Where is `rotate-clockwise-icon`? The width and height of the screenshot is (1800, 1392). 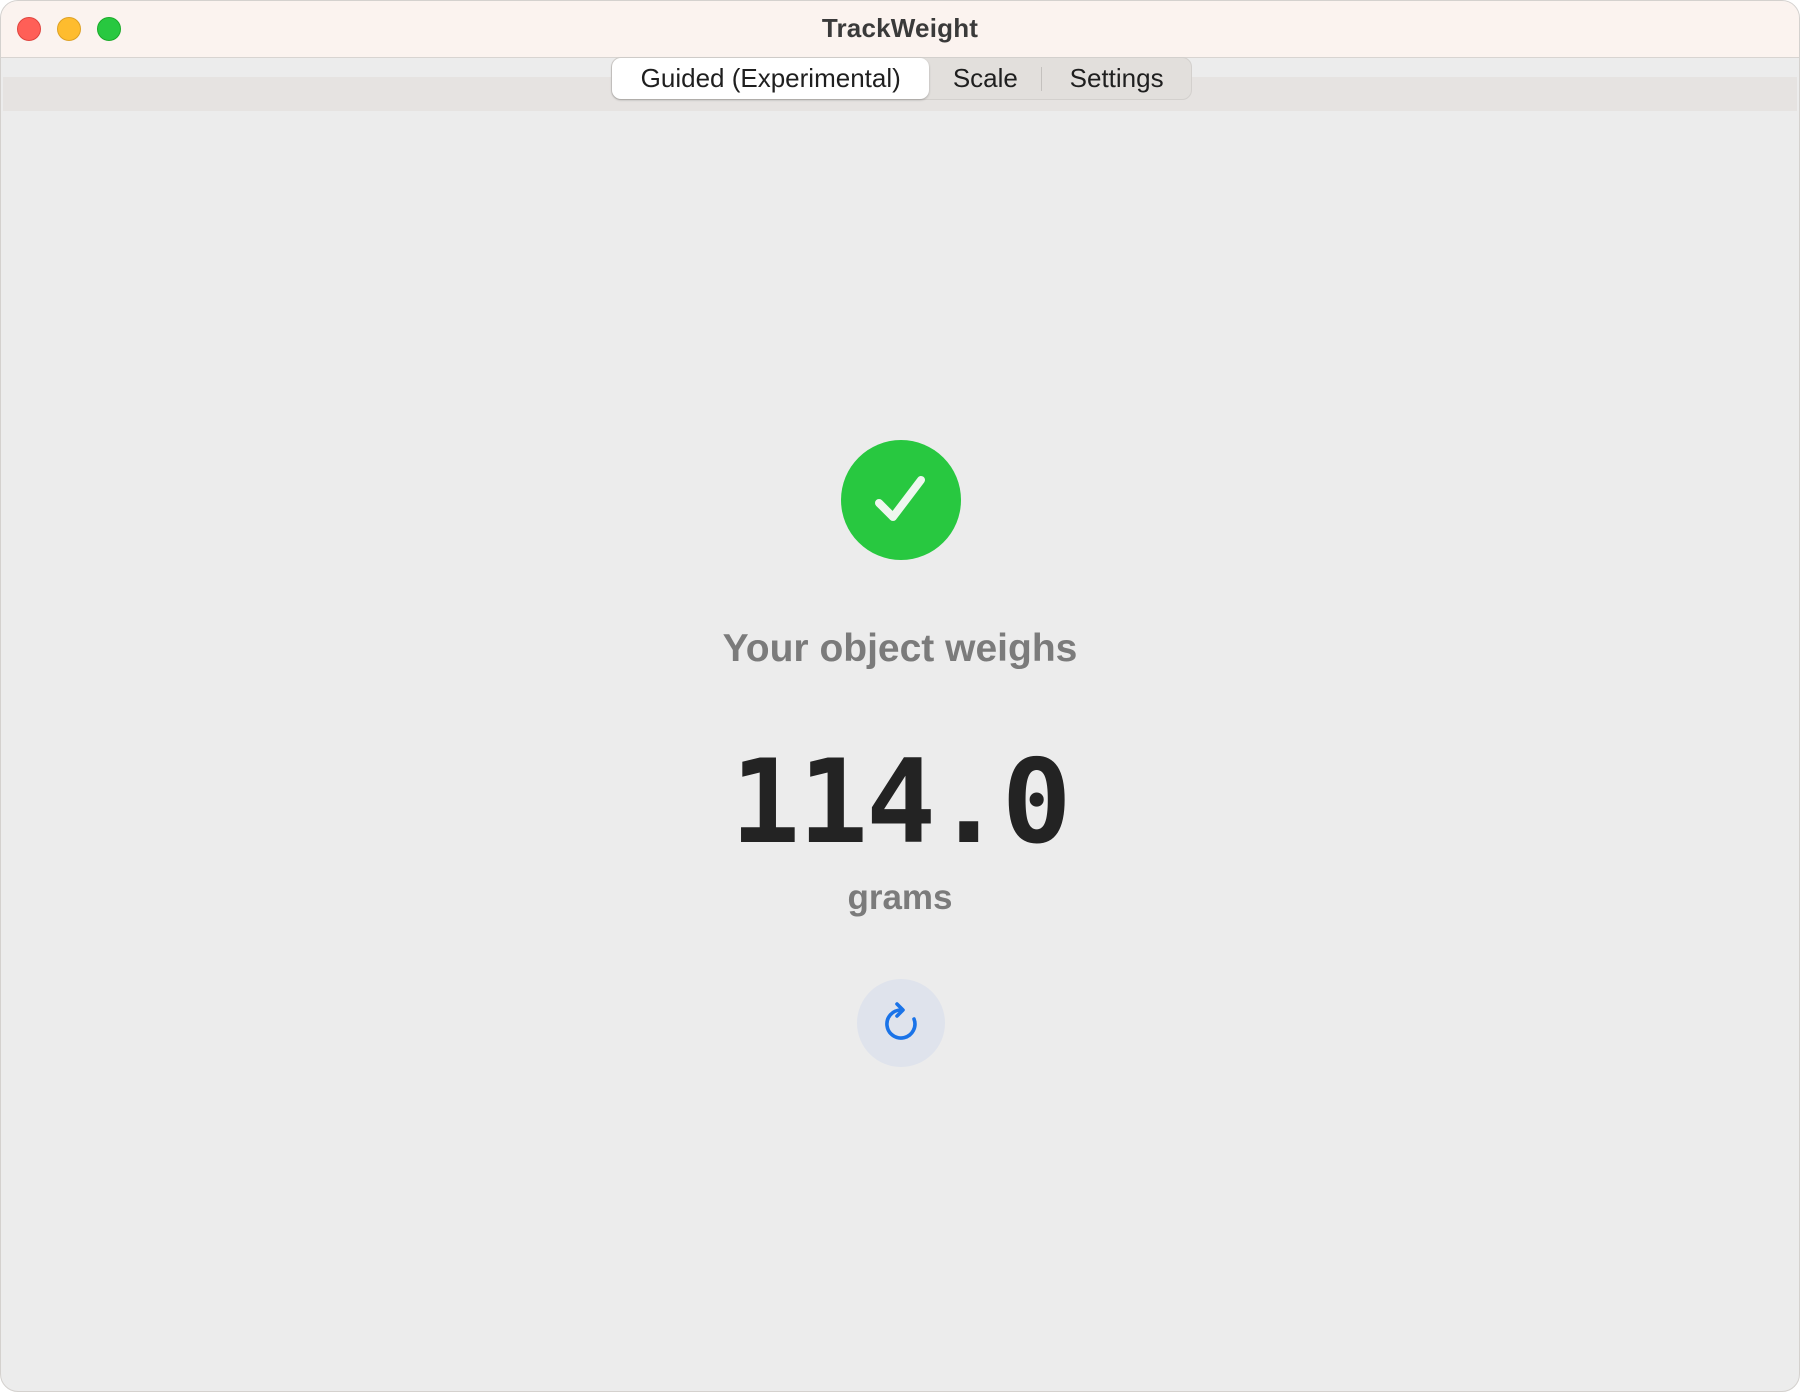
rotate-clockwise-icon is located at coordinates (901, 1021).